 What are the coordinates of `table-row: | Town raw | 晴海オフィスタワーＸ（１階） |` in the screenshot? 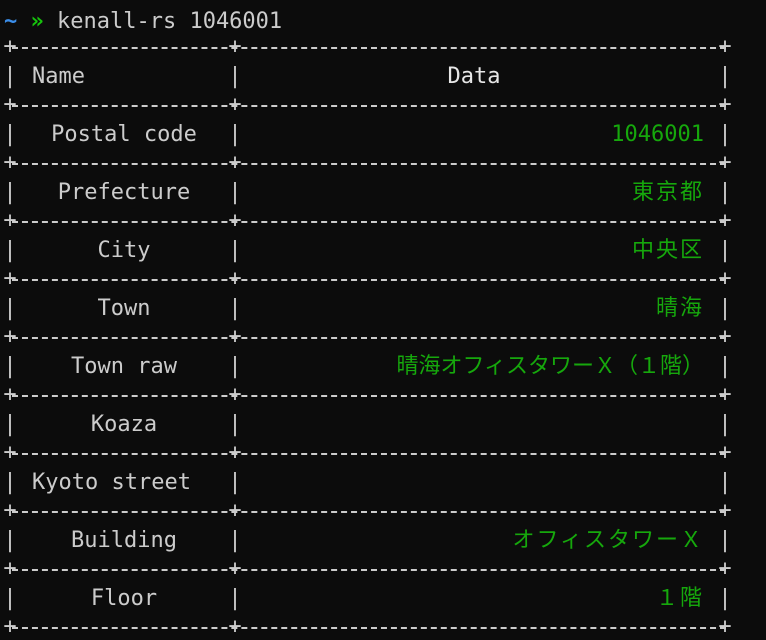 It's located at (370, 366).